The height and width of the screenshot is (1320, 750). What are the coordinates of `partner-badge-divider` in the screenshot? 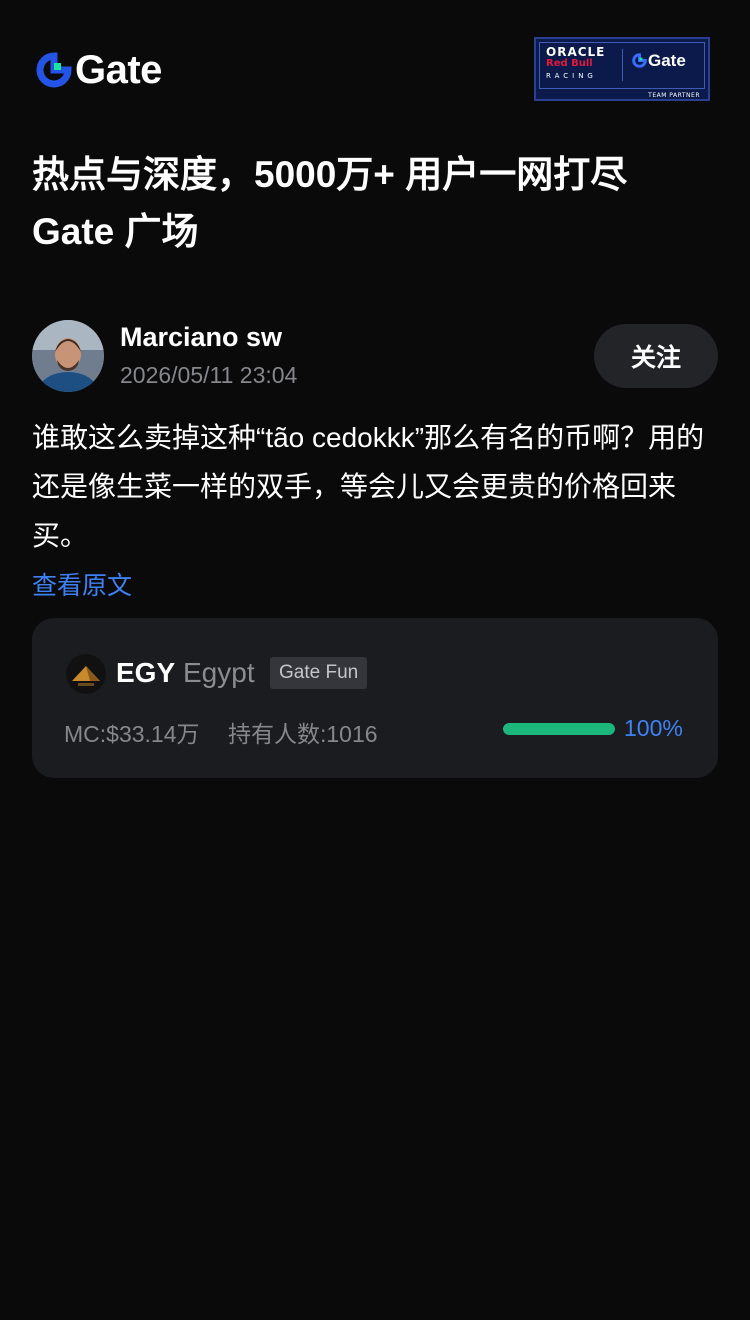 It's located at (622, 65).